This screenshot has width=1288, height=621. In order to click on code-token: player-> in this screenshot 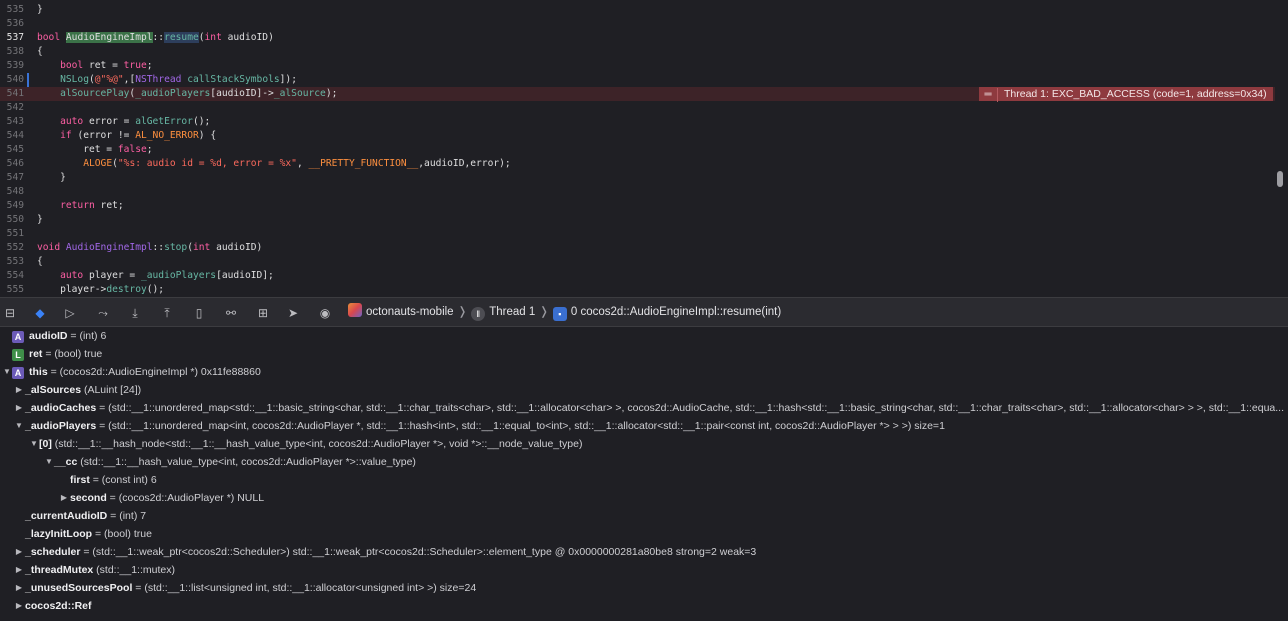, I will do `click(72, 289)`.